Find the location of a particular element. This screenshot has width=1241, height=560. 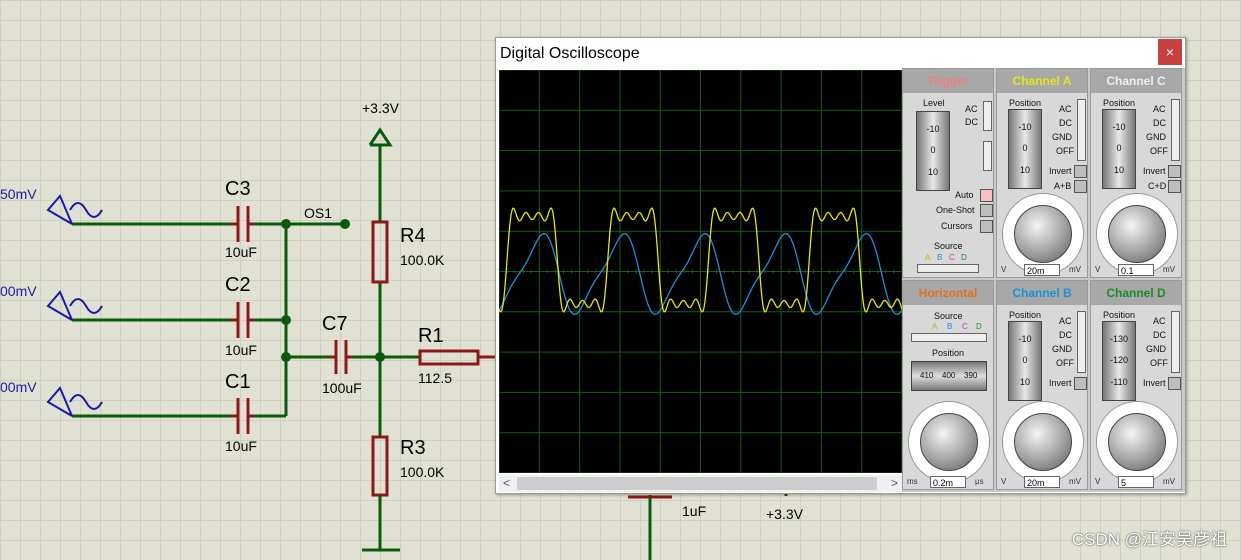

channel-a-off: OFF is located at coordinates (1065, 151).